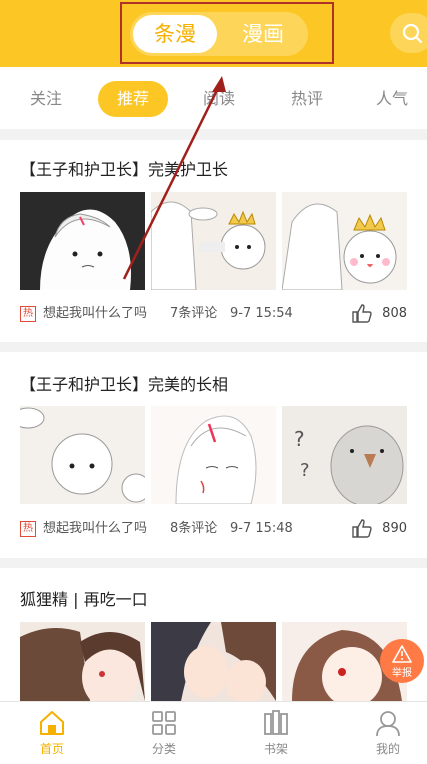 This screenshot has height=764, width=427. I want to click on tab-hot-comments: 热评, so click(307, 99).